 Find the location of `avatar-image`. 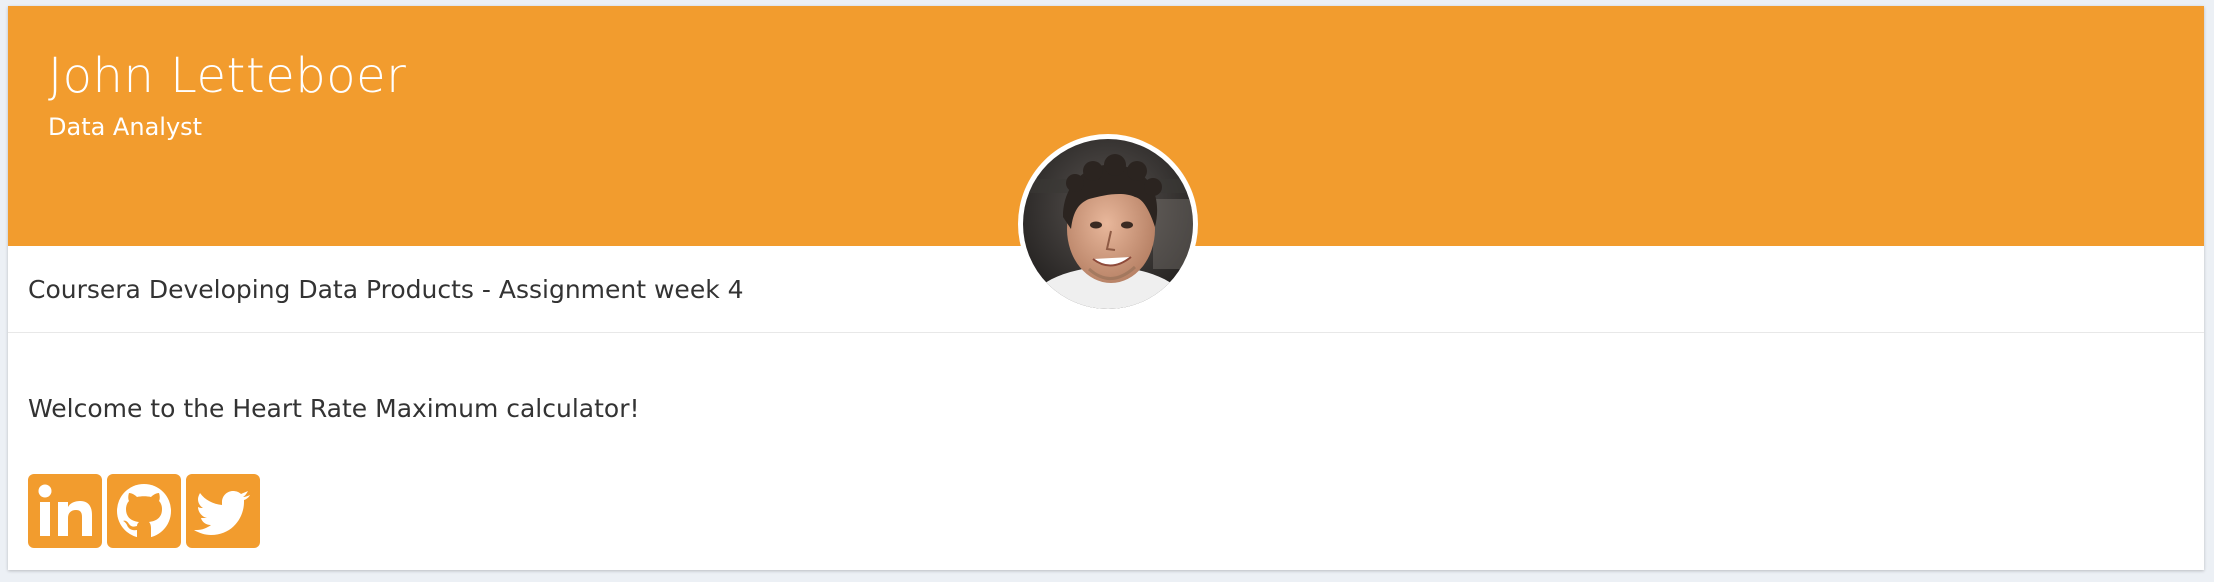

avatar-image is located at coordinates (1108, 224).